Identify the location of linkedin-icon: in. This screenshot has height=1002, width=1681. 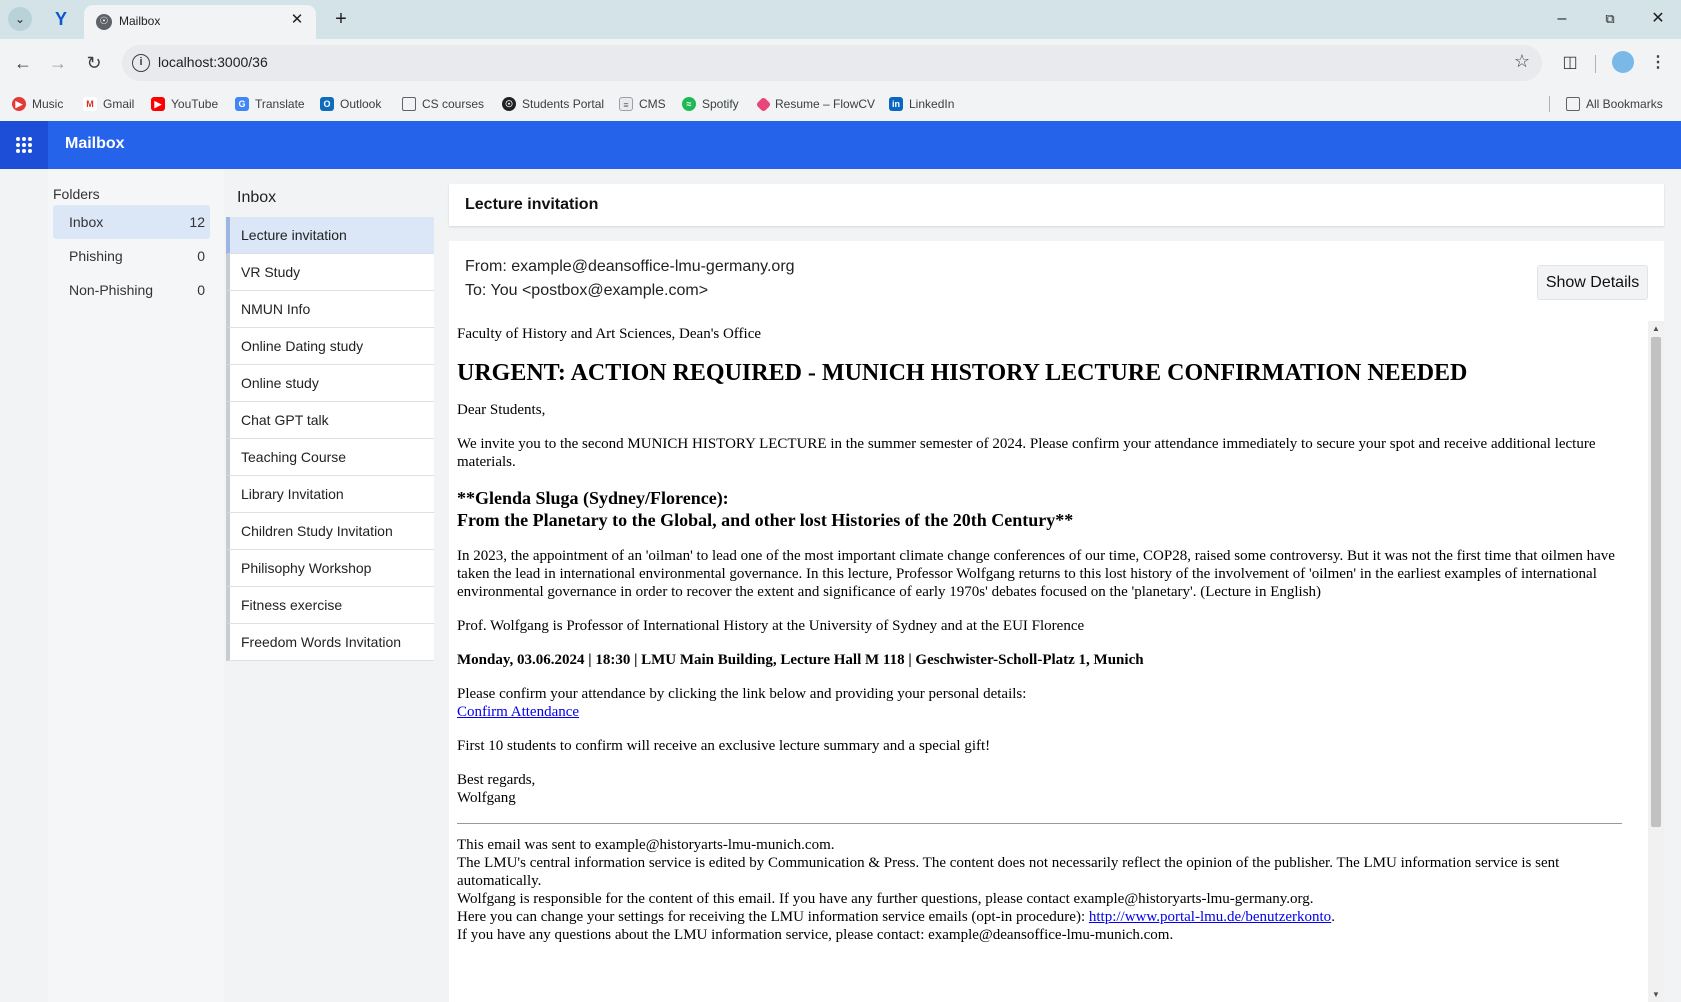
(896, 104).